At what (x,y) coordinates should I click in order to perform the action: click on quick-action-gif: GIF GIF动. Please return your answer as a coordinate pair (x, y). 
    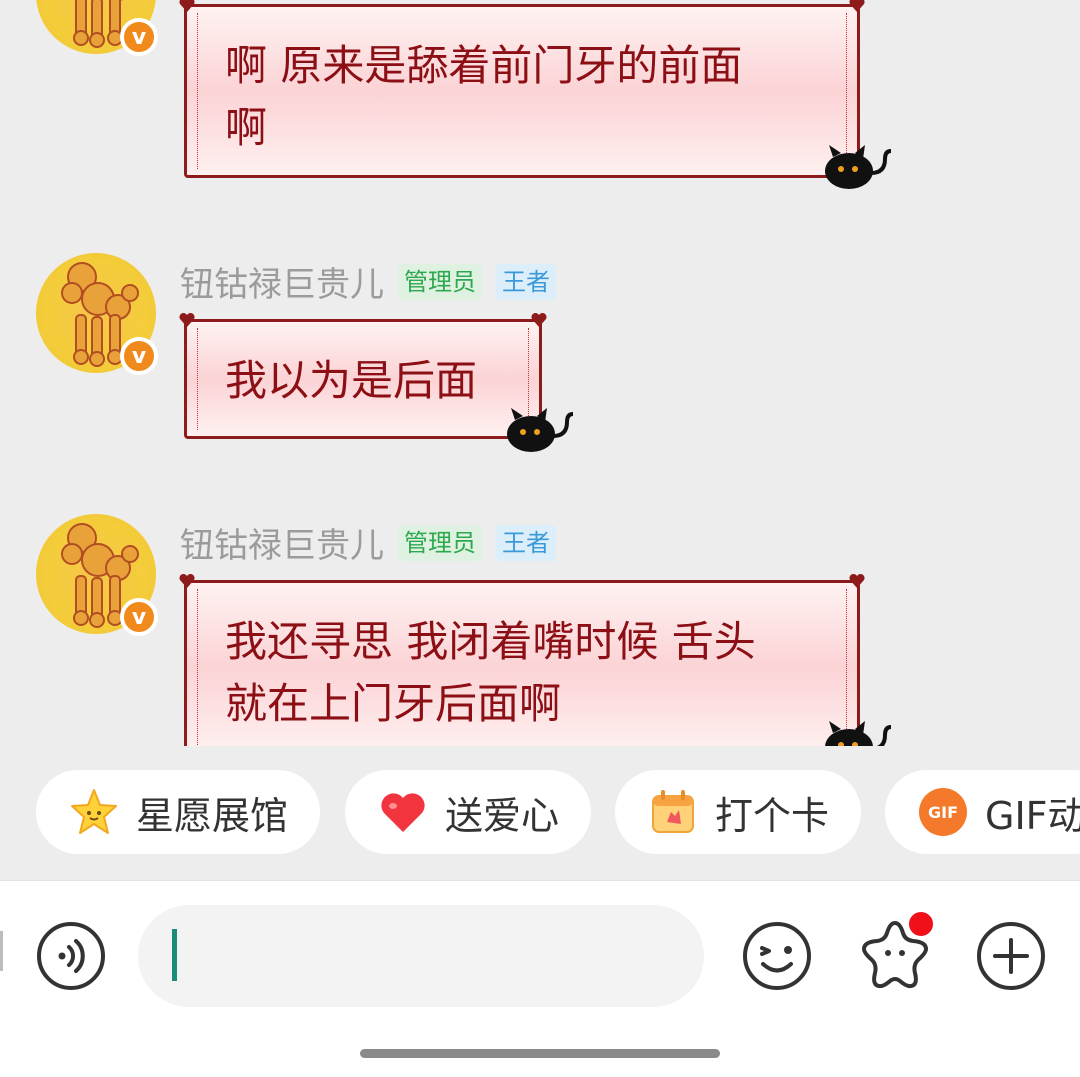
    Looking at the image, I should click on (982, 812).